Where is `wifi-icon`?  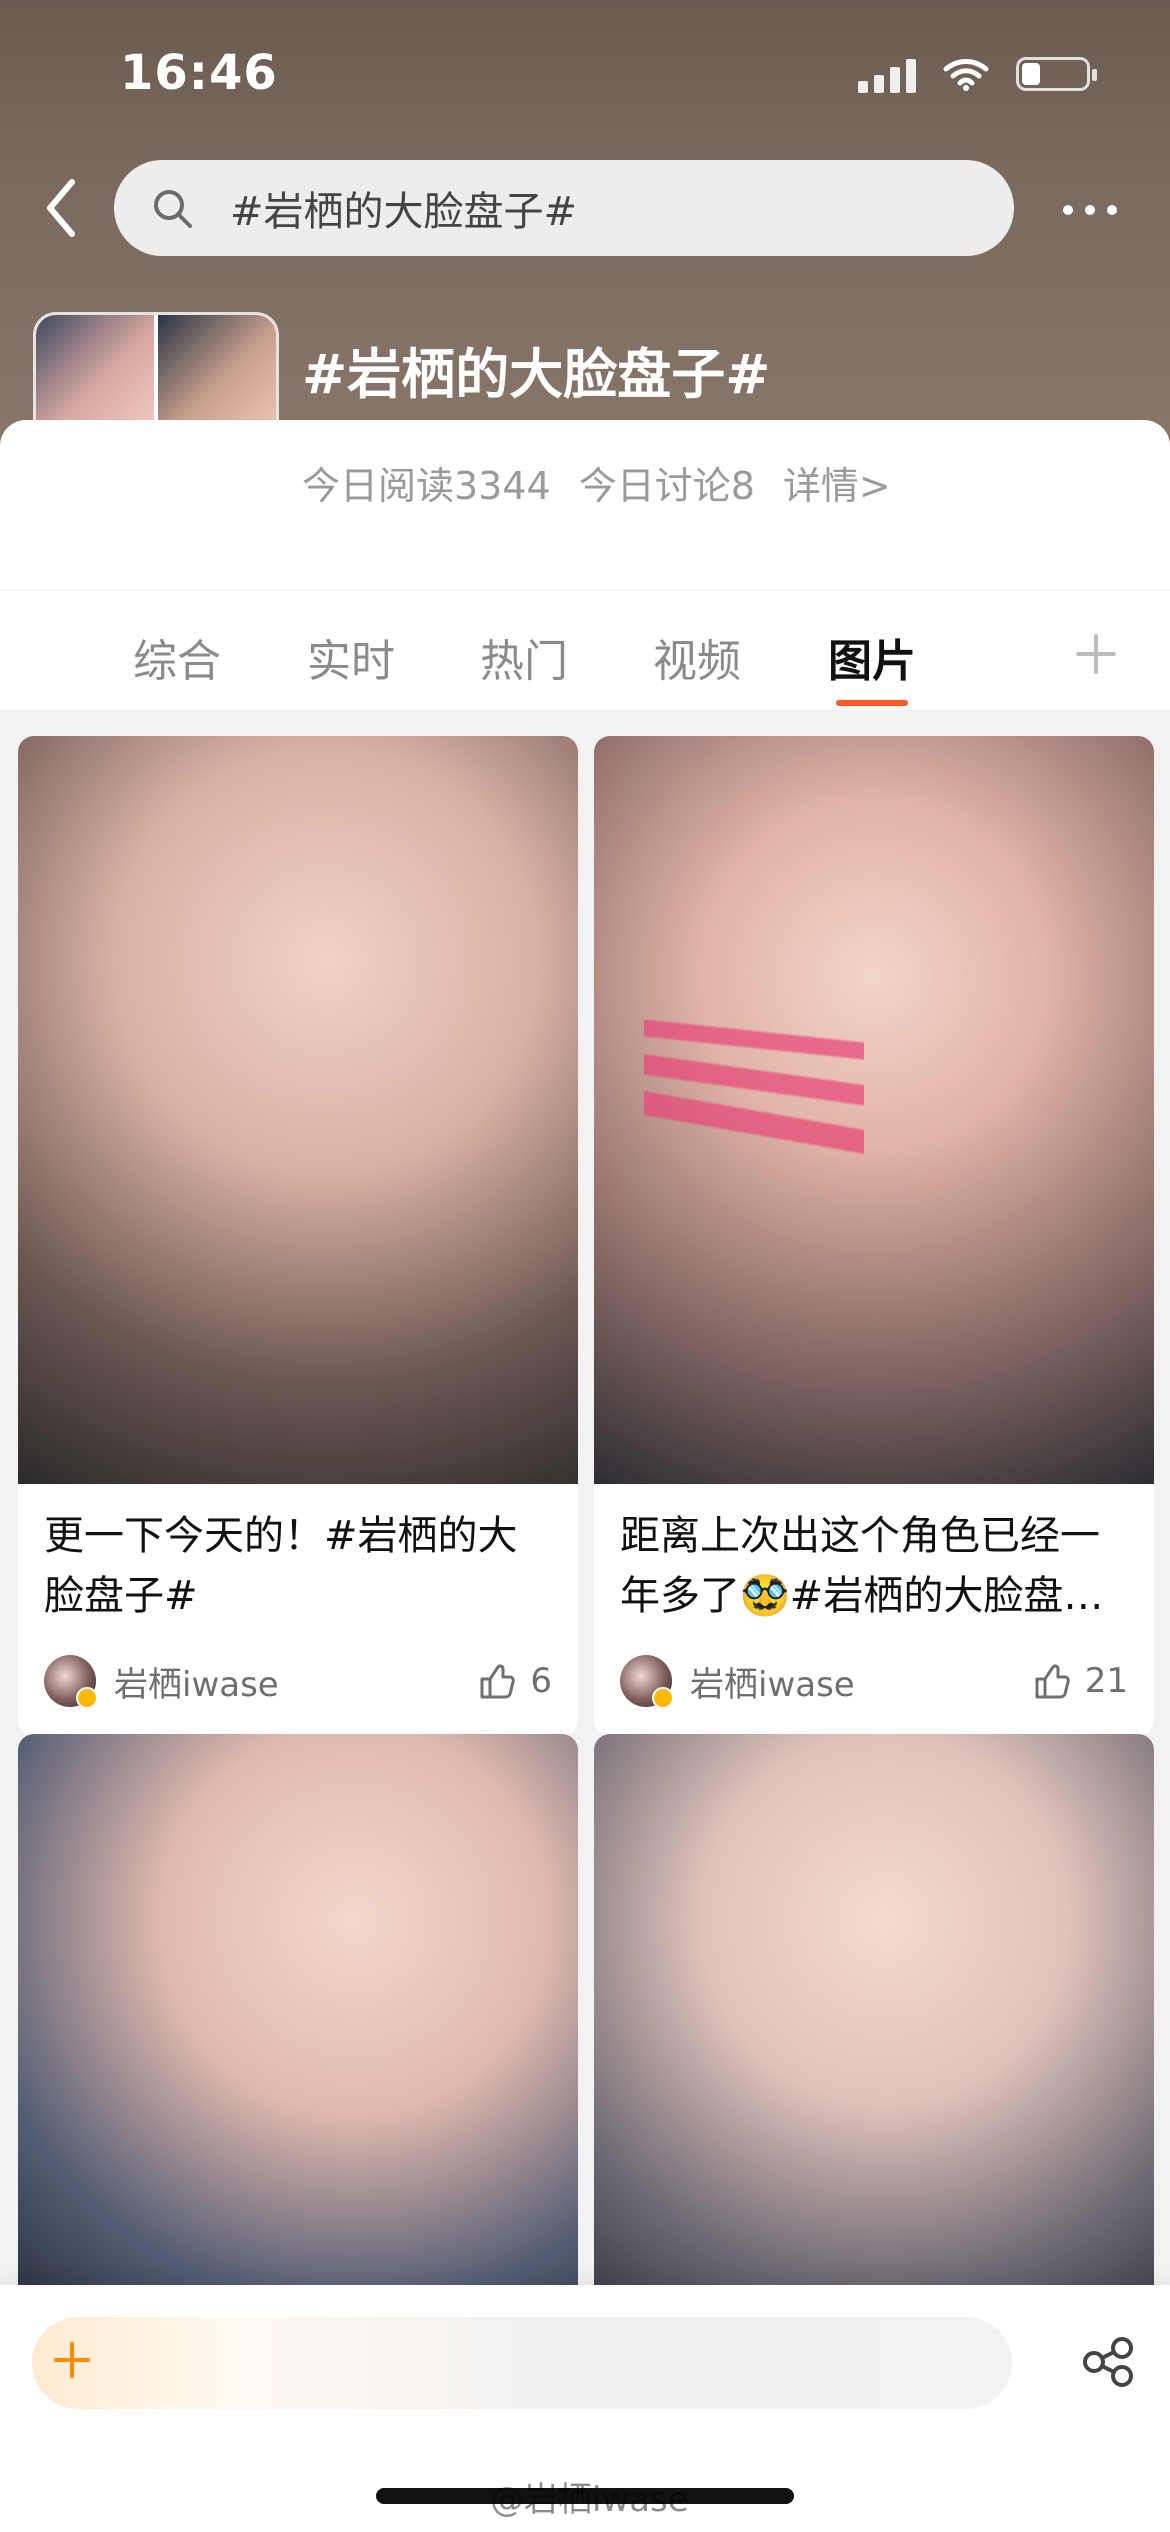
wifi-icon is located at coordinates (966, 75).